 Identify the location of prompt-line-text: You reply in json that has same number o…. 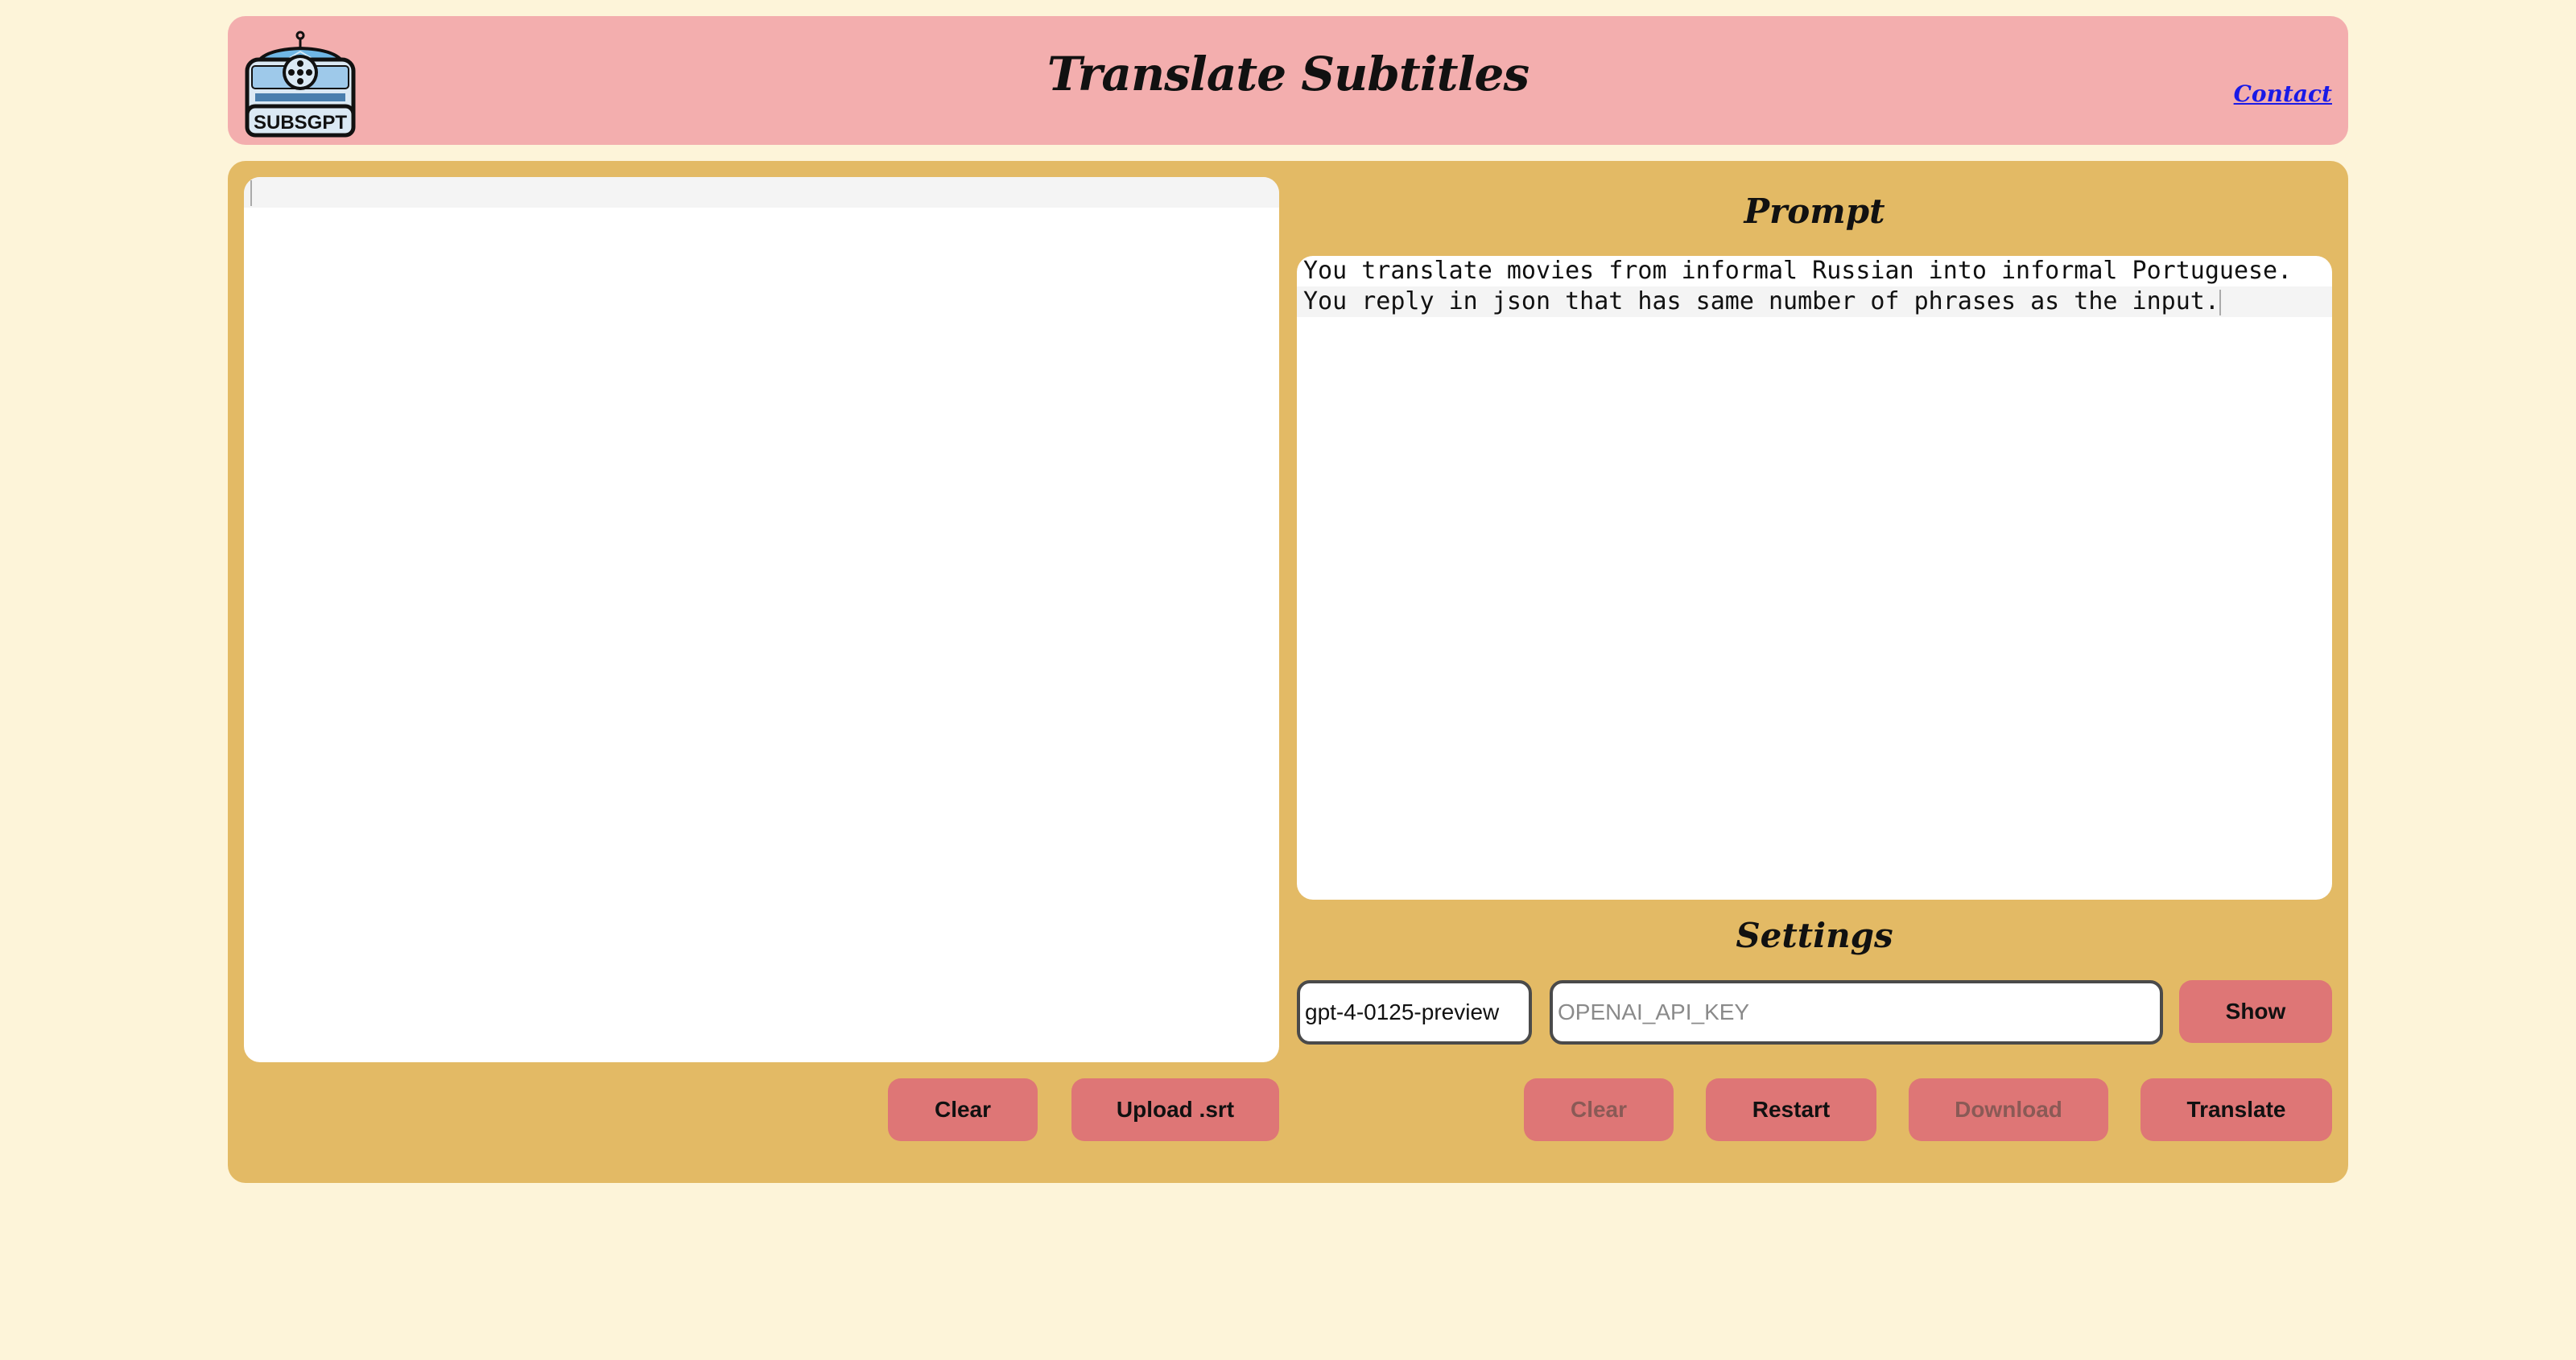
(1761, 301).